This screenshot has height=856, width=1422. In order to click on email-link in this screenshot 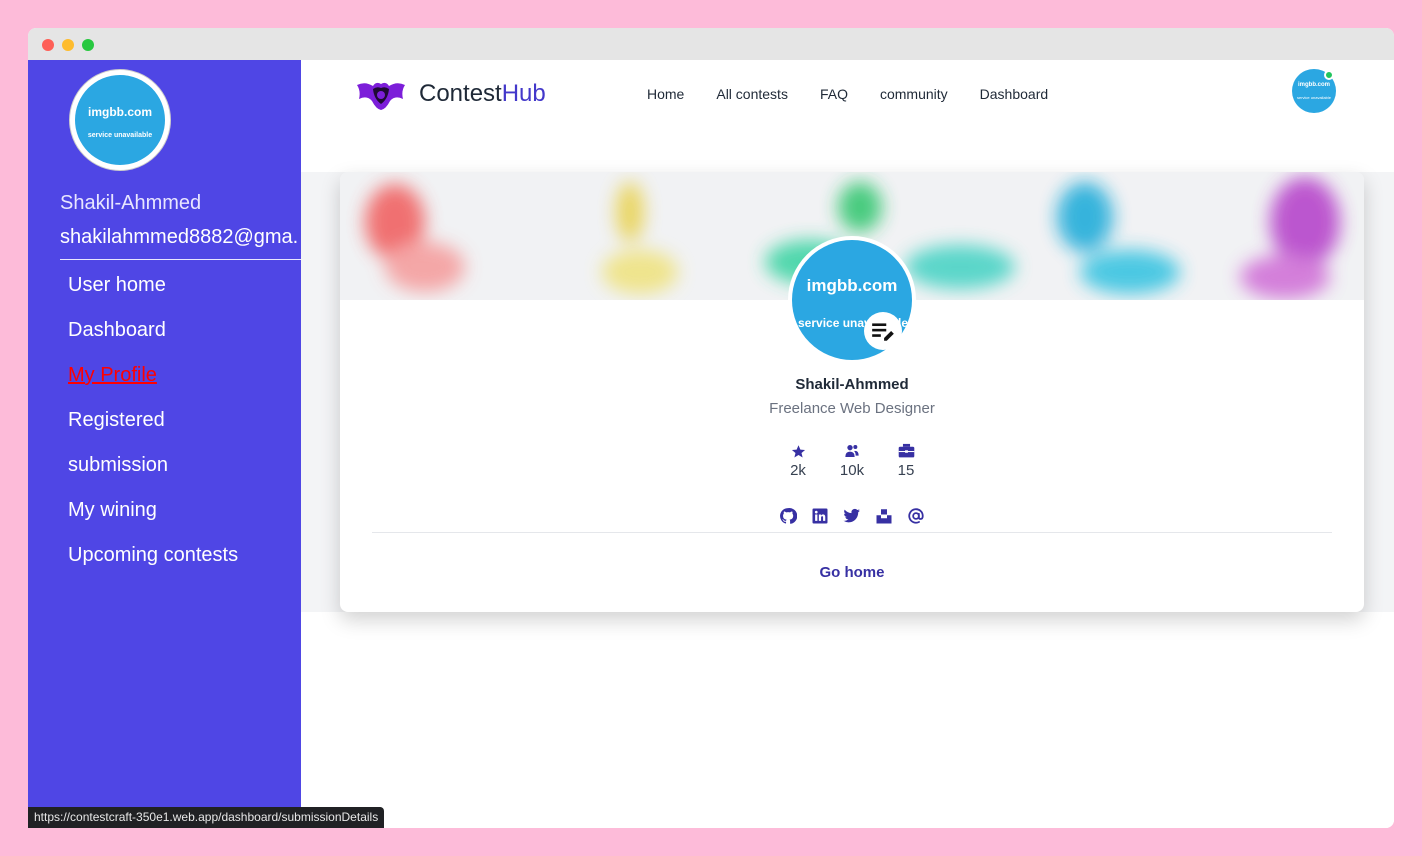, I will do `click(916, 516)`.